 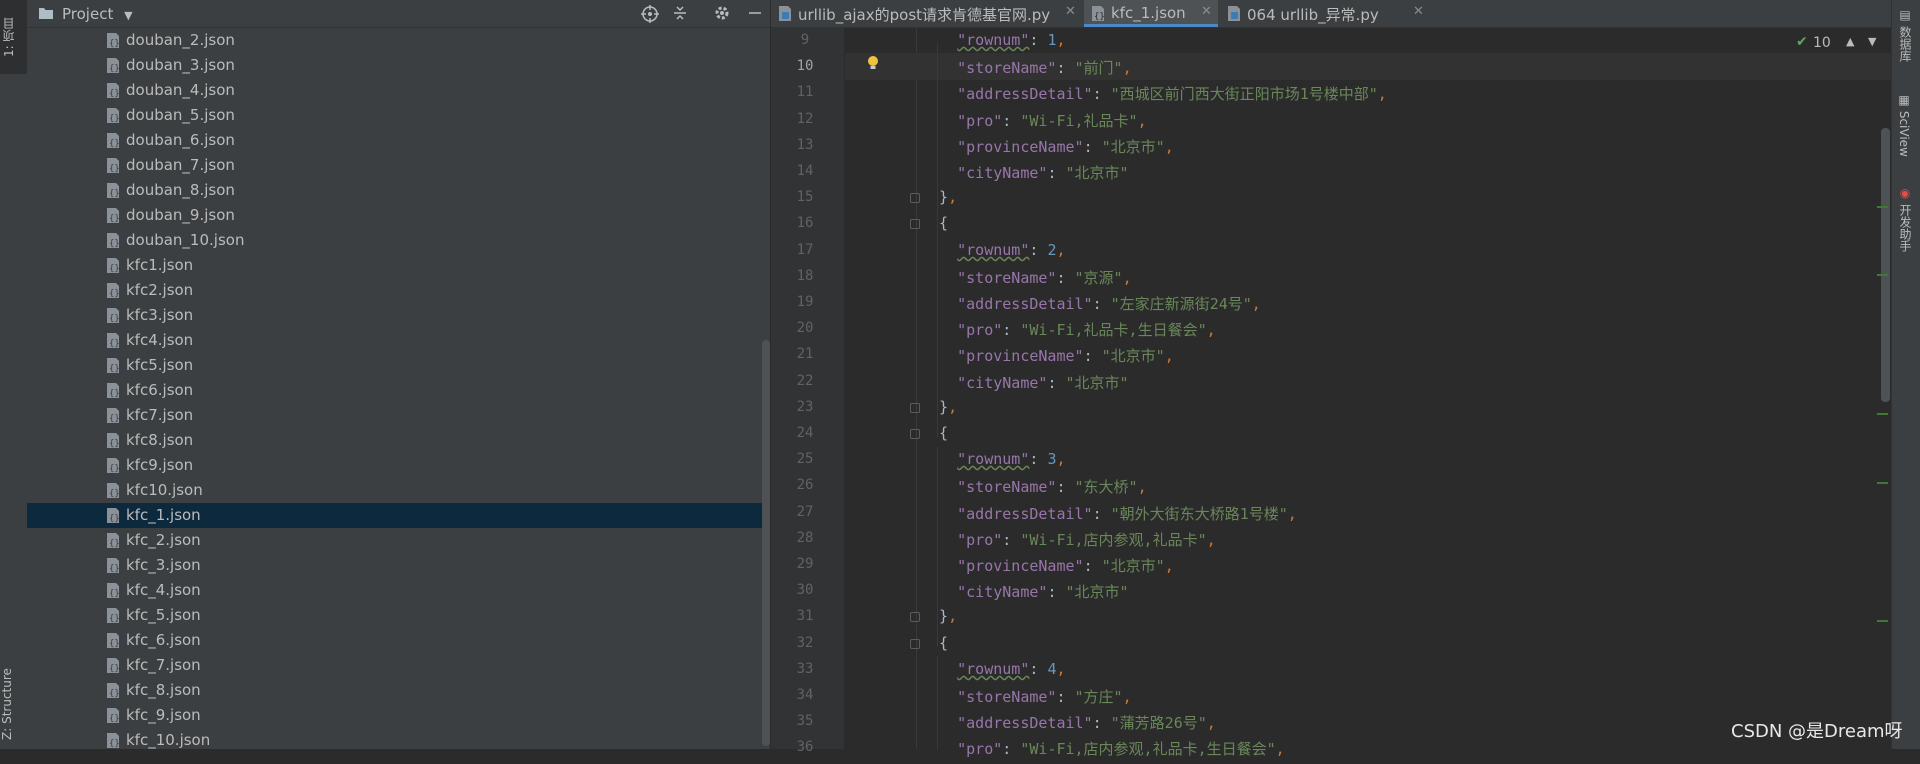 What do you see at coordinates (398, 290) in the screenshot?
I see `file-tree-item: {} kfc2.json` at bounding box center [398, 290].